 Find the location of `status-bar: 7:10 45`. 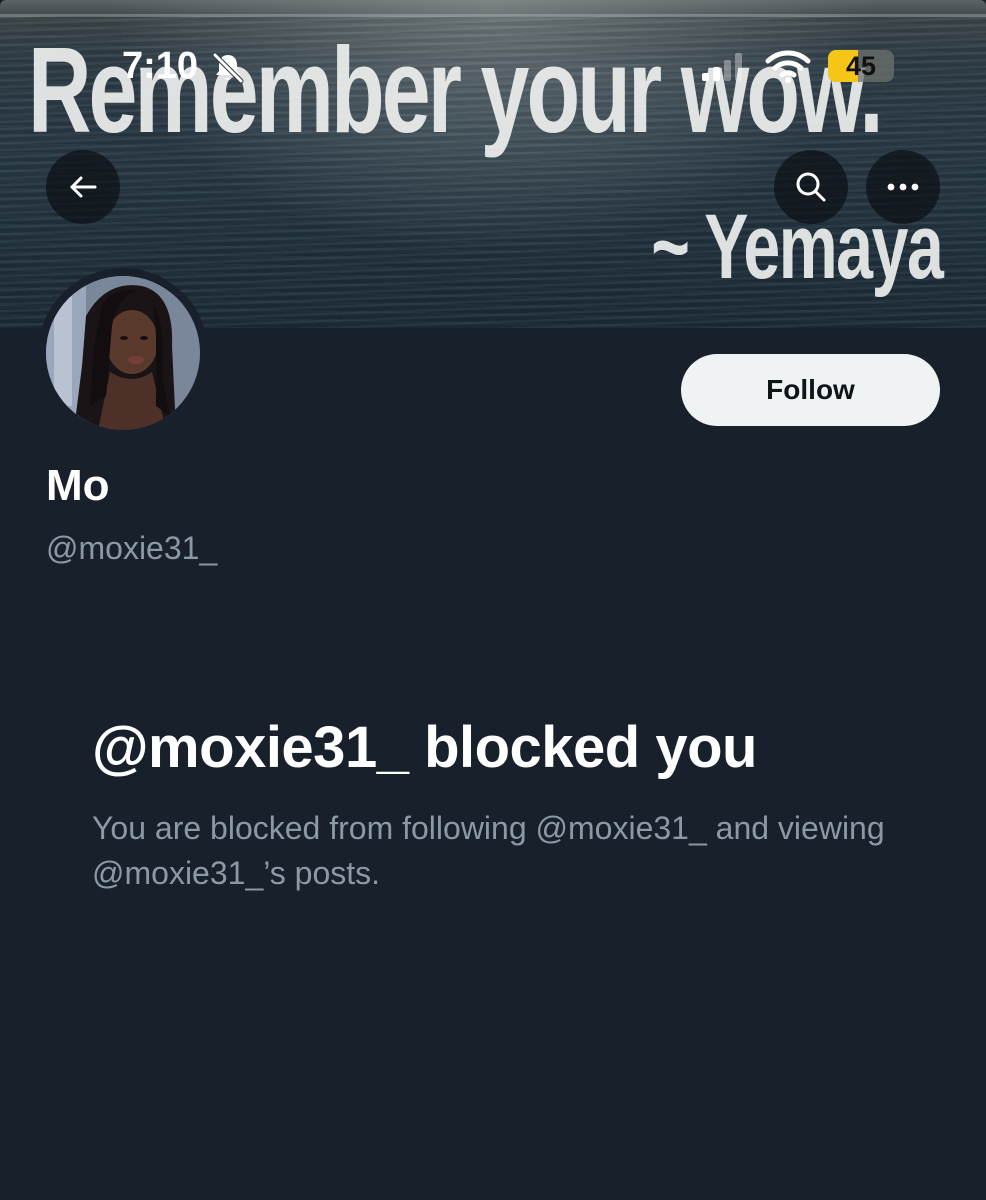

status-bar: 7:10 45 is located at coordinates (493, 66).